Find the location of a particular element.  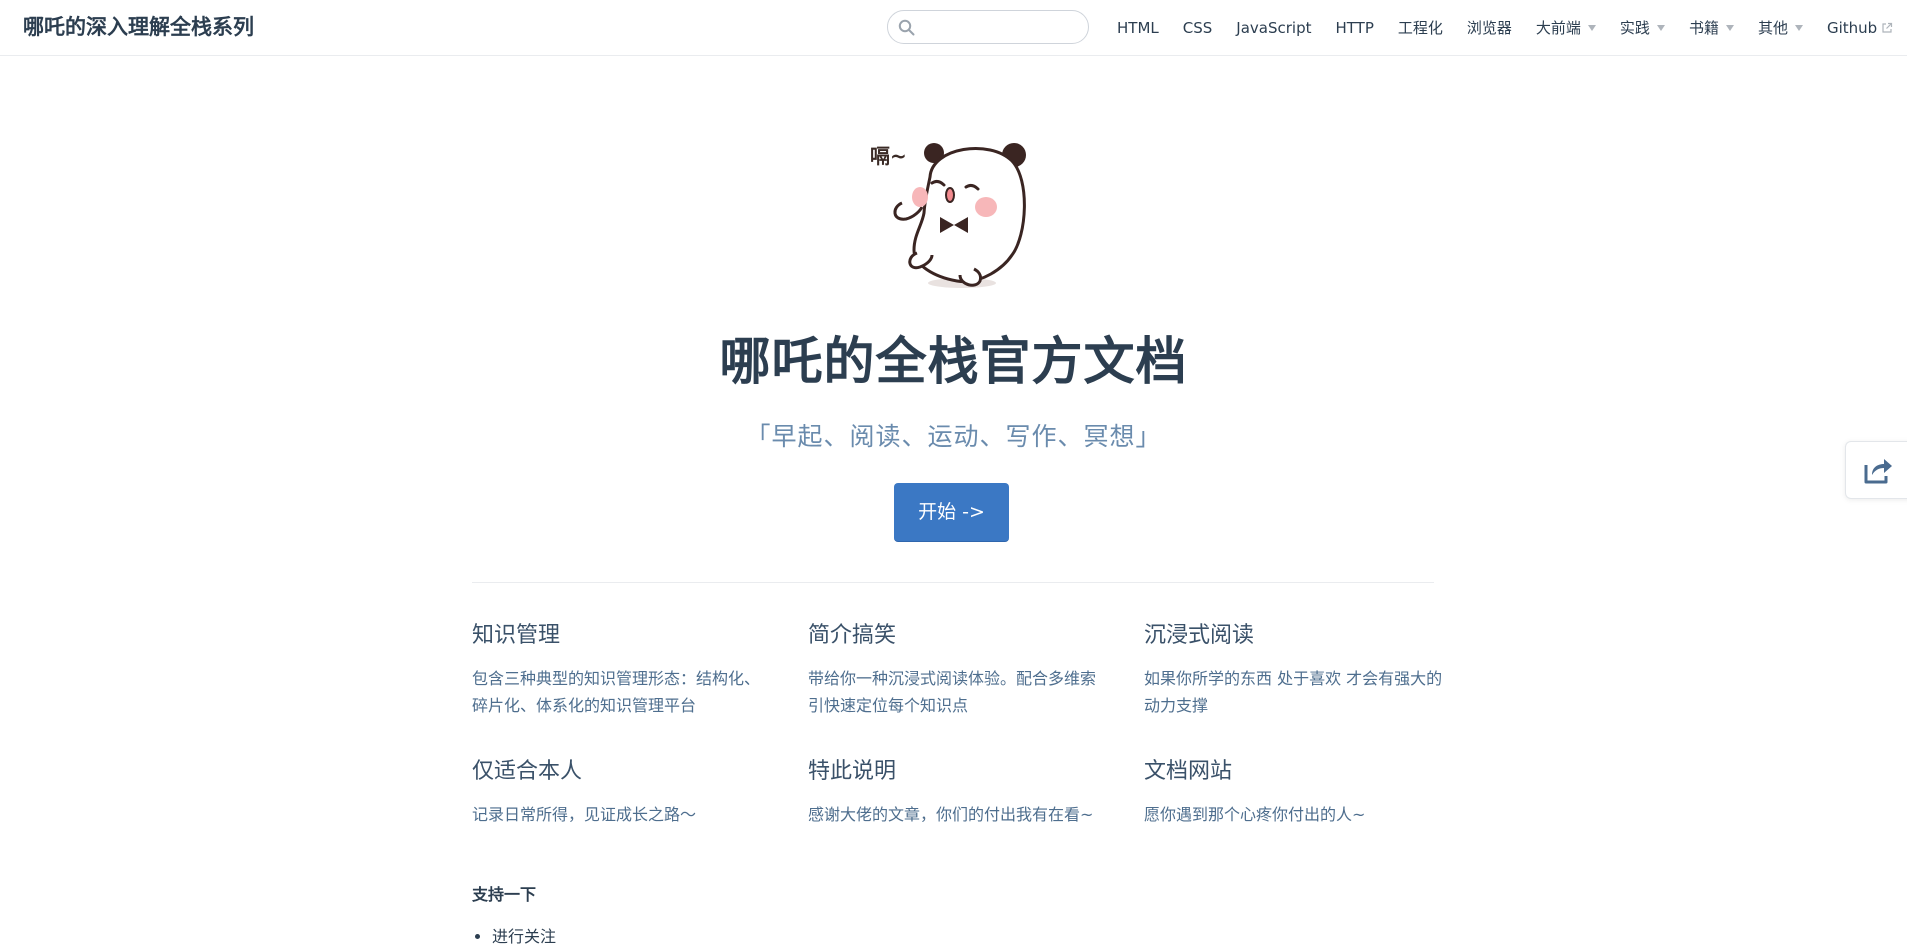

panda-mascot-icon: 嗝~ is located at coordinates (948, 215).